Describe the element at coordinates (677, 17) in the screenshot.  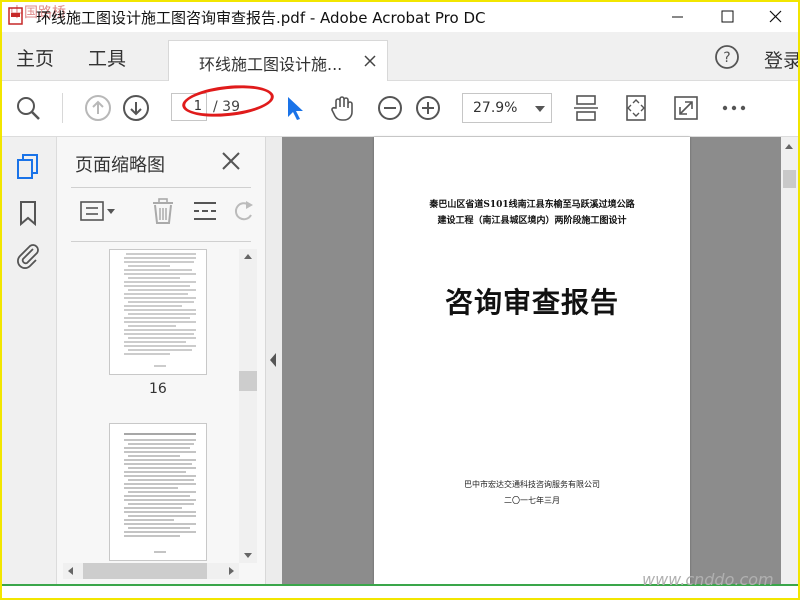
I see `minimize-button` at that location.